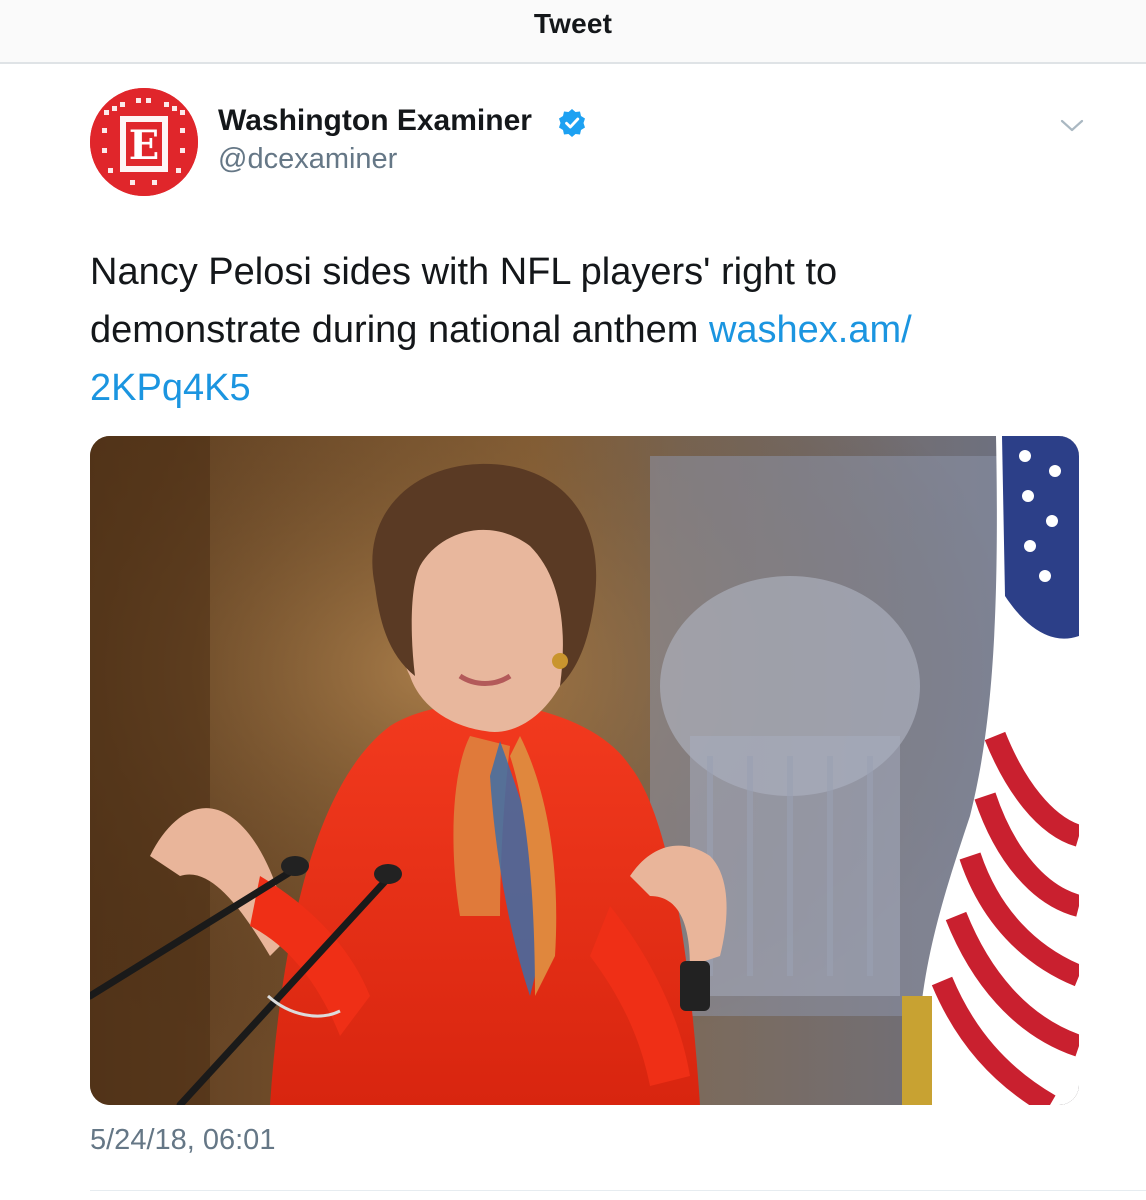 Image resolution: width=1146 pixels, height=1200 pixels. Describe the element at coordinates (618, 1190) in the screenshot. I see `divider` at that location.